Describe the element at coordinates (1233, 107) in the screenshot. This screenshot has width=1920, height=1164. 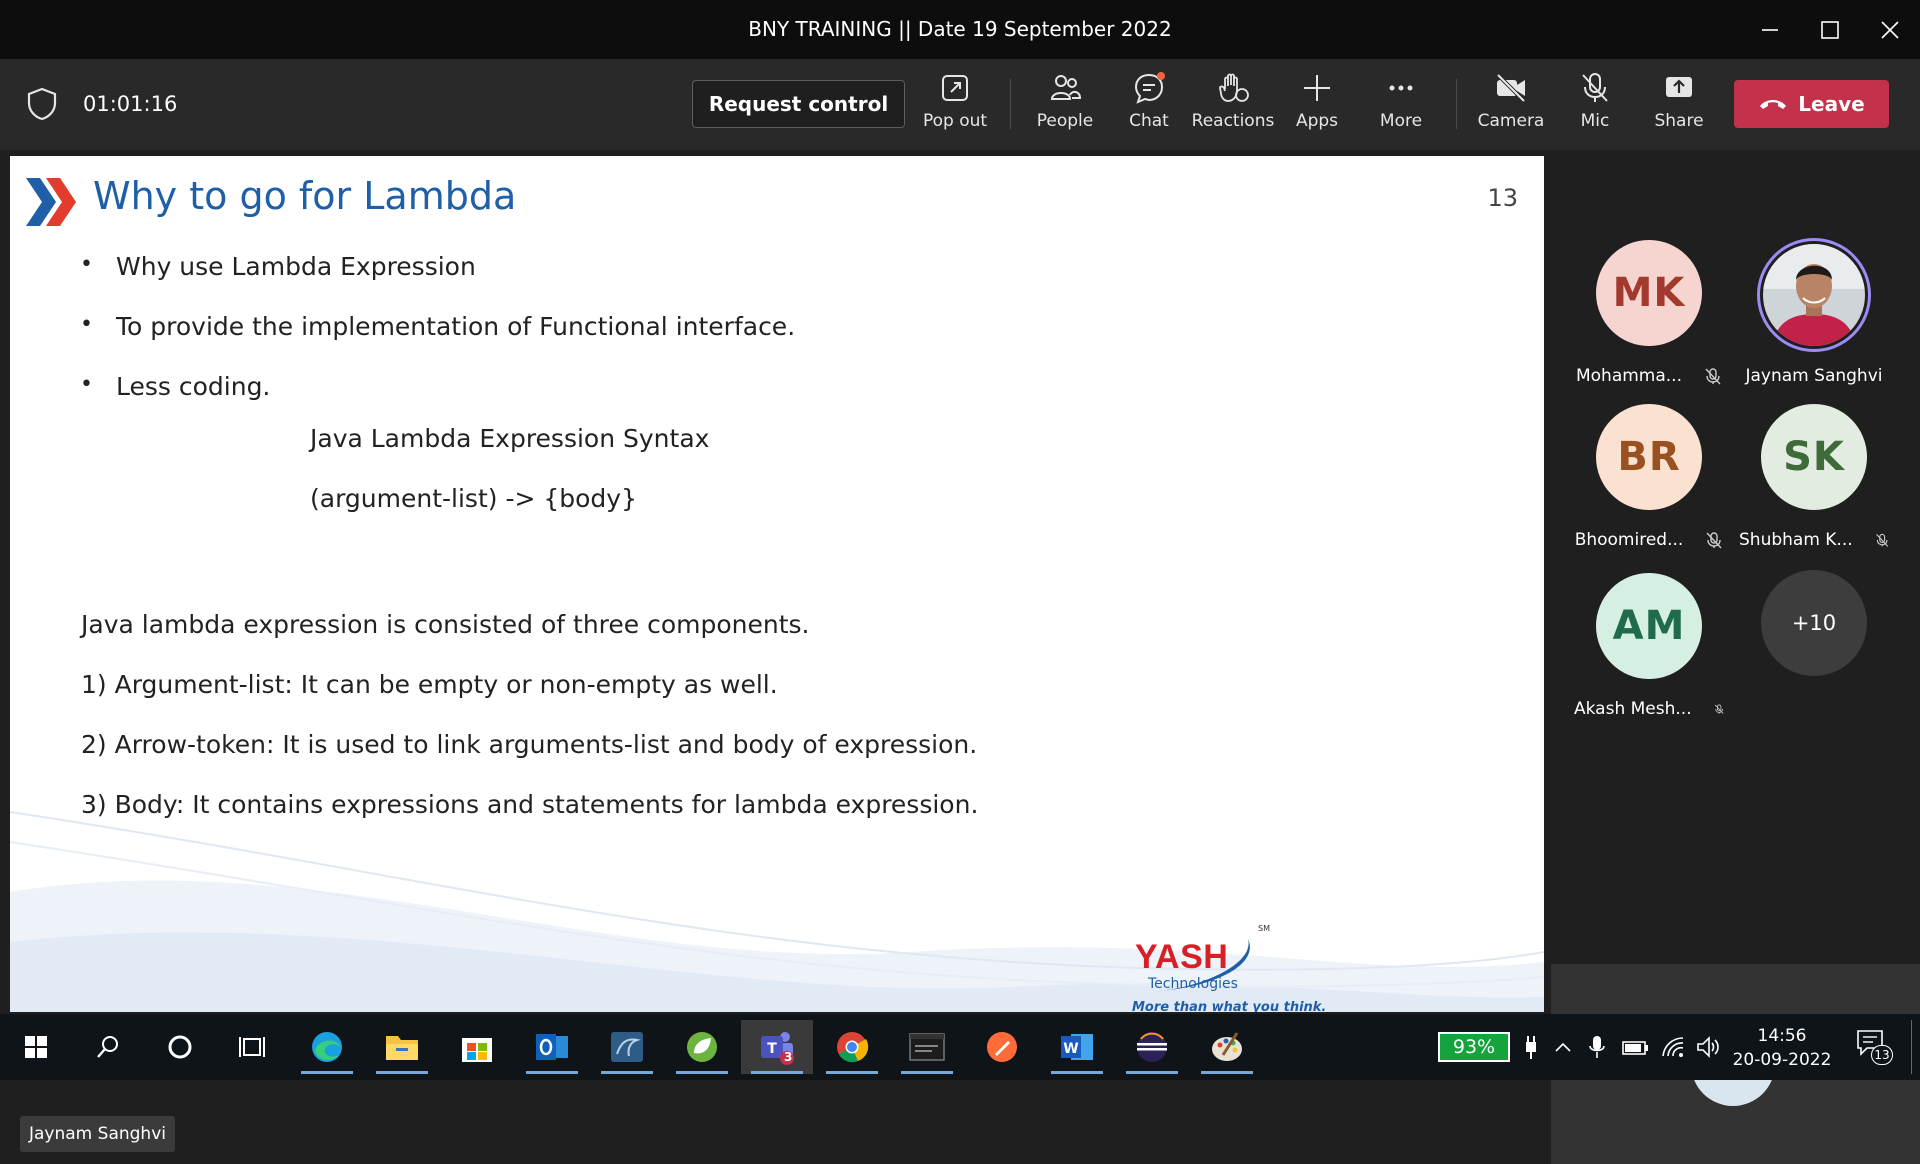
I see `reactions-button: Reactions` at that location.